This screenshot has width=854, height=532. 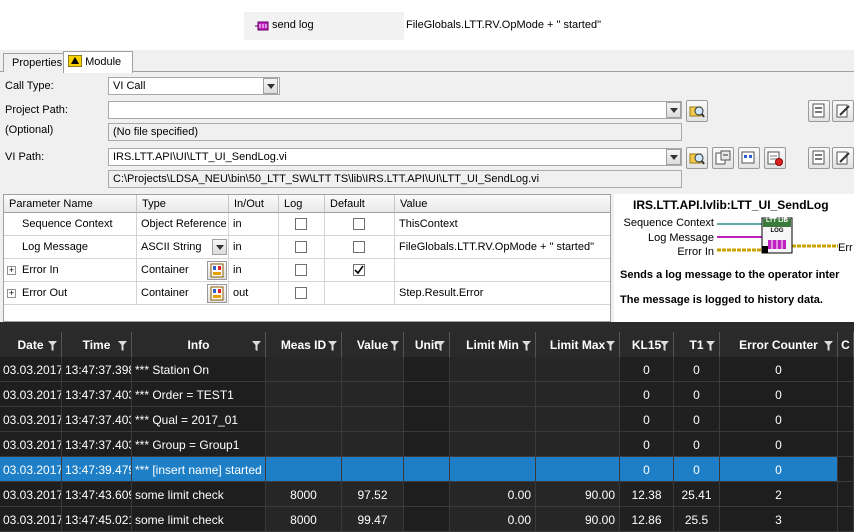 What do you see at coordinates (427, 327) in the screenshot?
I see `splitter-bar` at bounding box center [427, 327].